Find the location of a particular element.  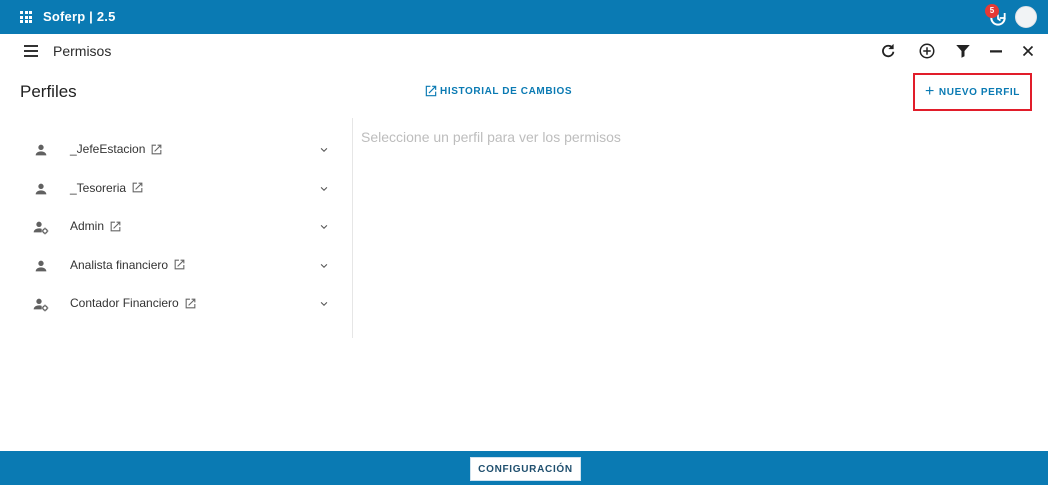

new-profile-button: + NUEVO PERFIL is located at coordinates (972, 92).